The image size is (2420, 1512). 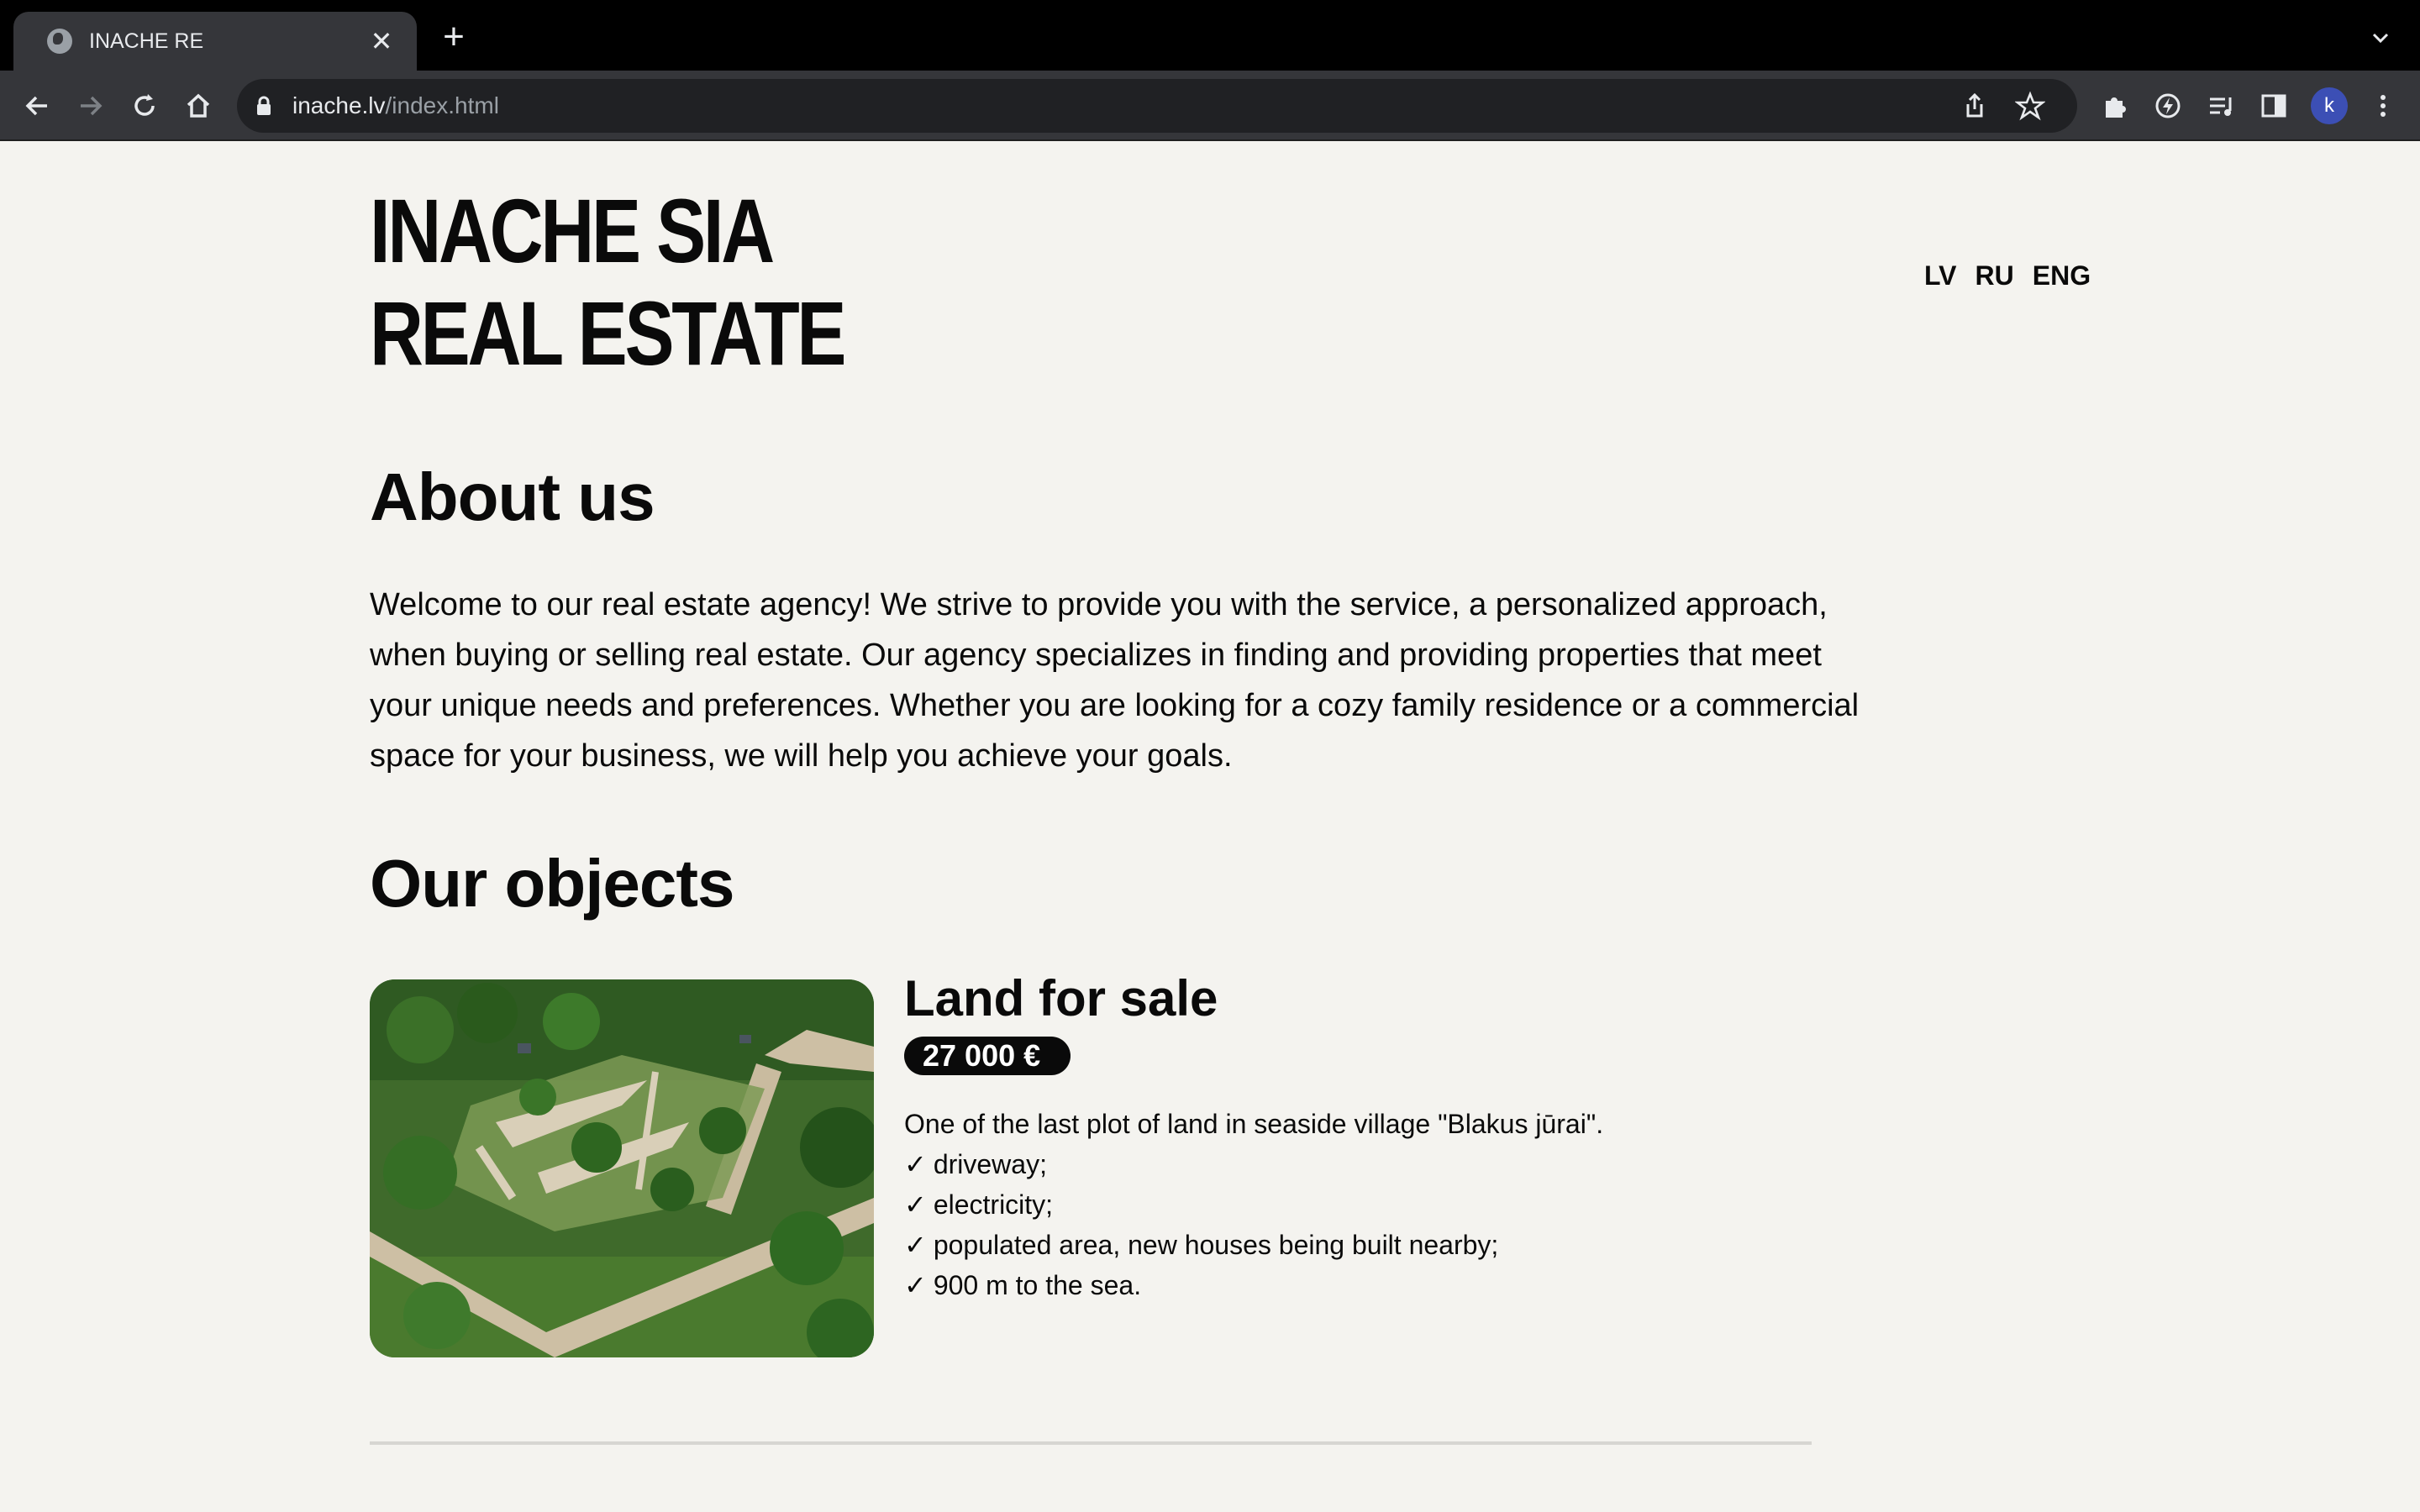 I want to click on objects-heading: Our objects, so click(x=552, y=883).